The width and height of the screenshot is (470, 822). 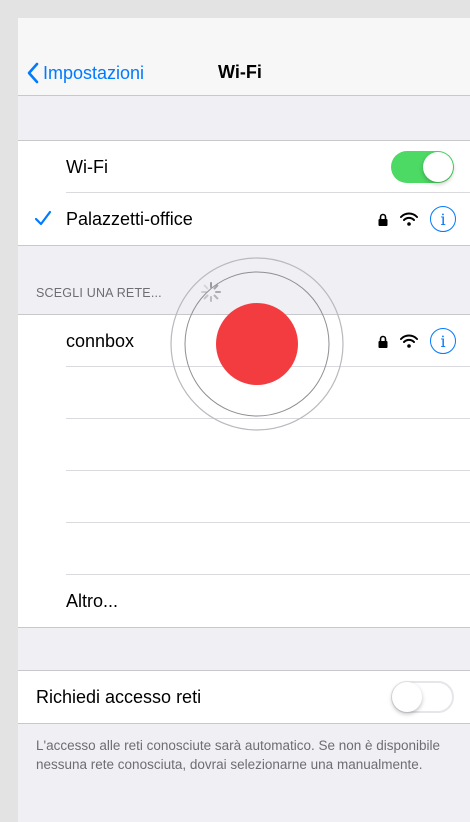 I want to click on ask-join-row: Richiedi accesso reti, so click(x=244, y=697).